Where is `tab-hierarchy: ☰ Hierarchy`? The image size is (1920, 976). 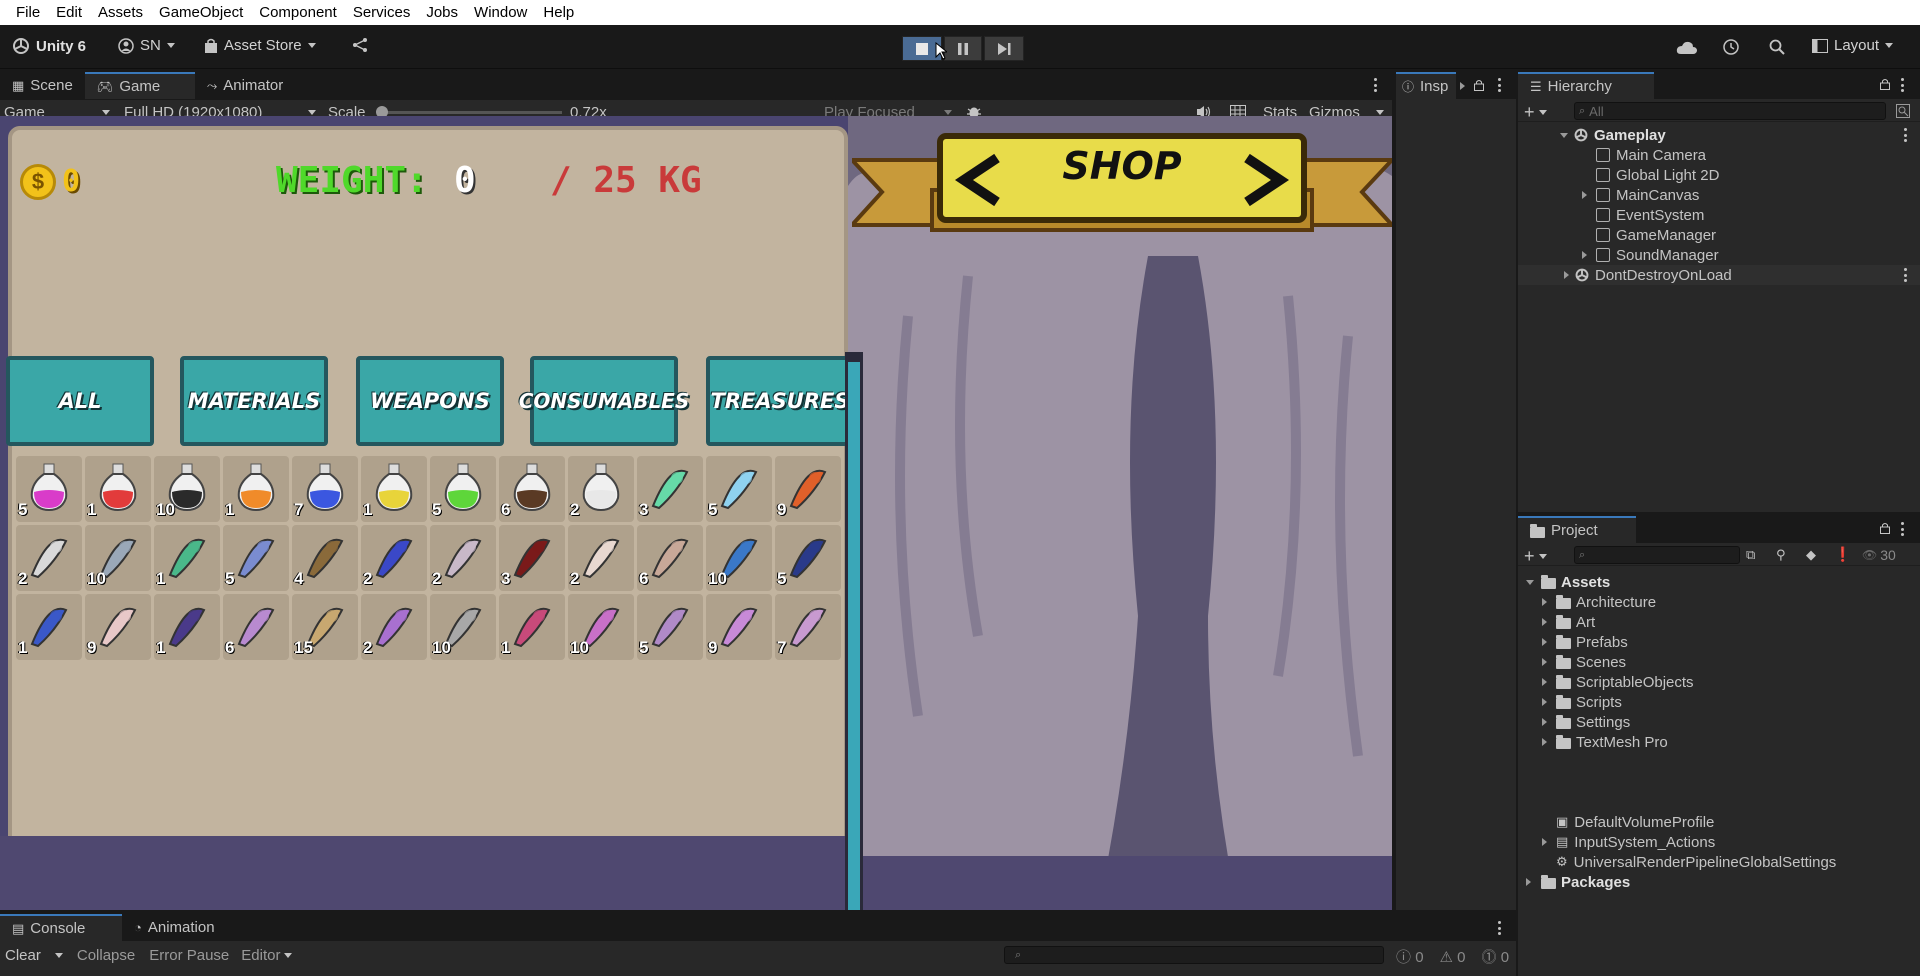 tab-hierarchy: ☰ Hierarchy is located at coordinates (1586, 85).